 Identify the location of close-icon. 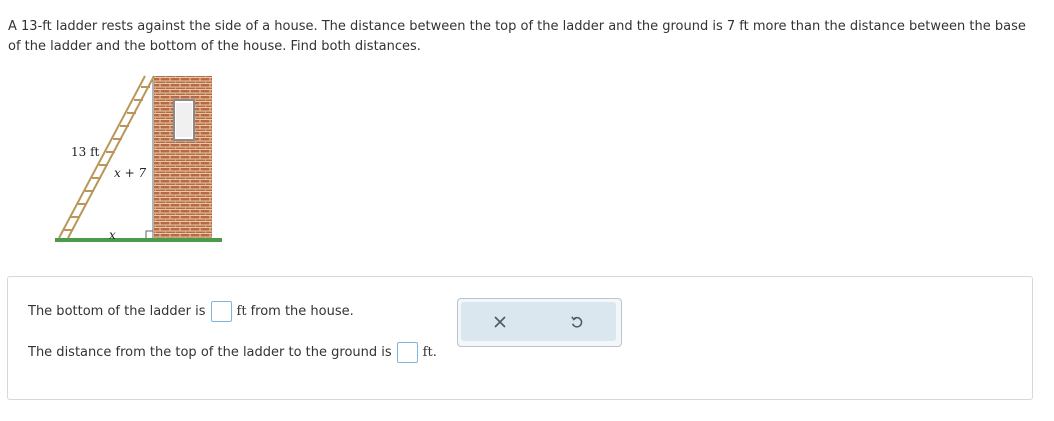
(500, 321).